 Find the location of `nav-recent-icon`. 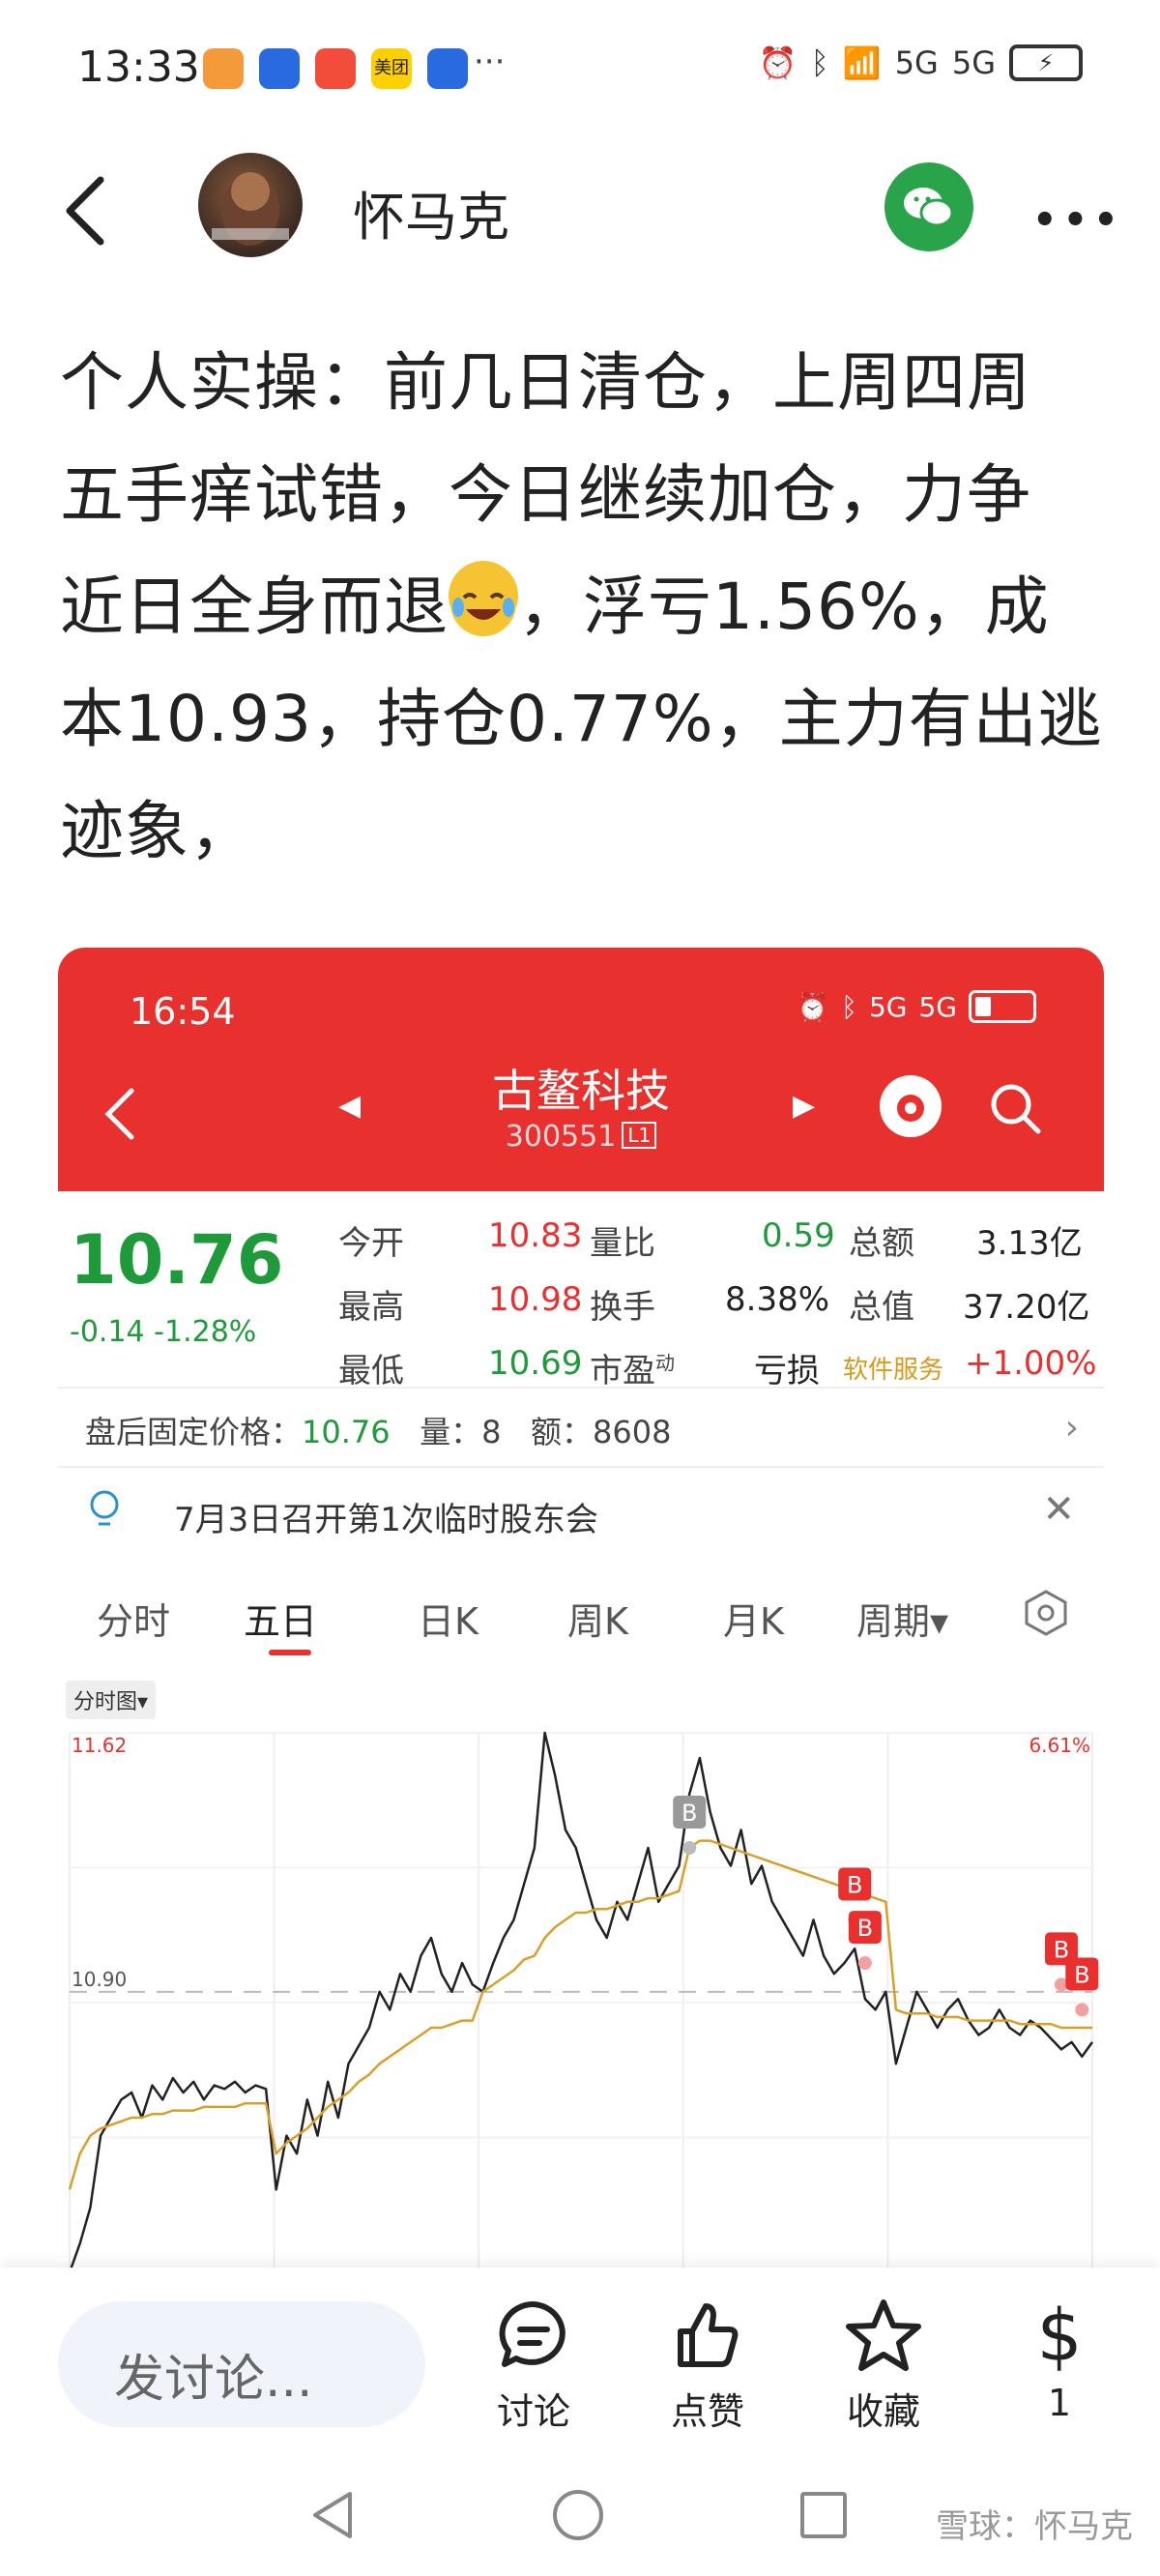

nav-recent-icon is located at coordinates (824, 2515).